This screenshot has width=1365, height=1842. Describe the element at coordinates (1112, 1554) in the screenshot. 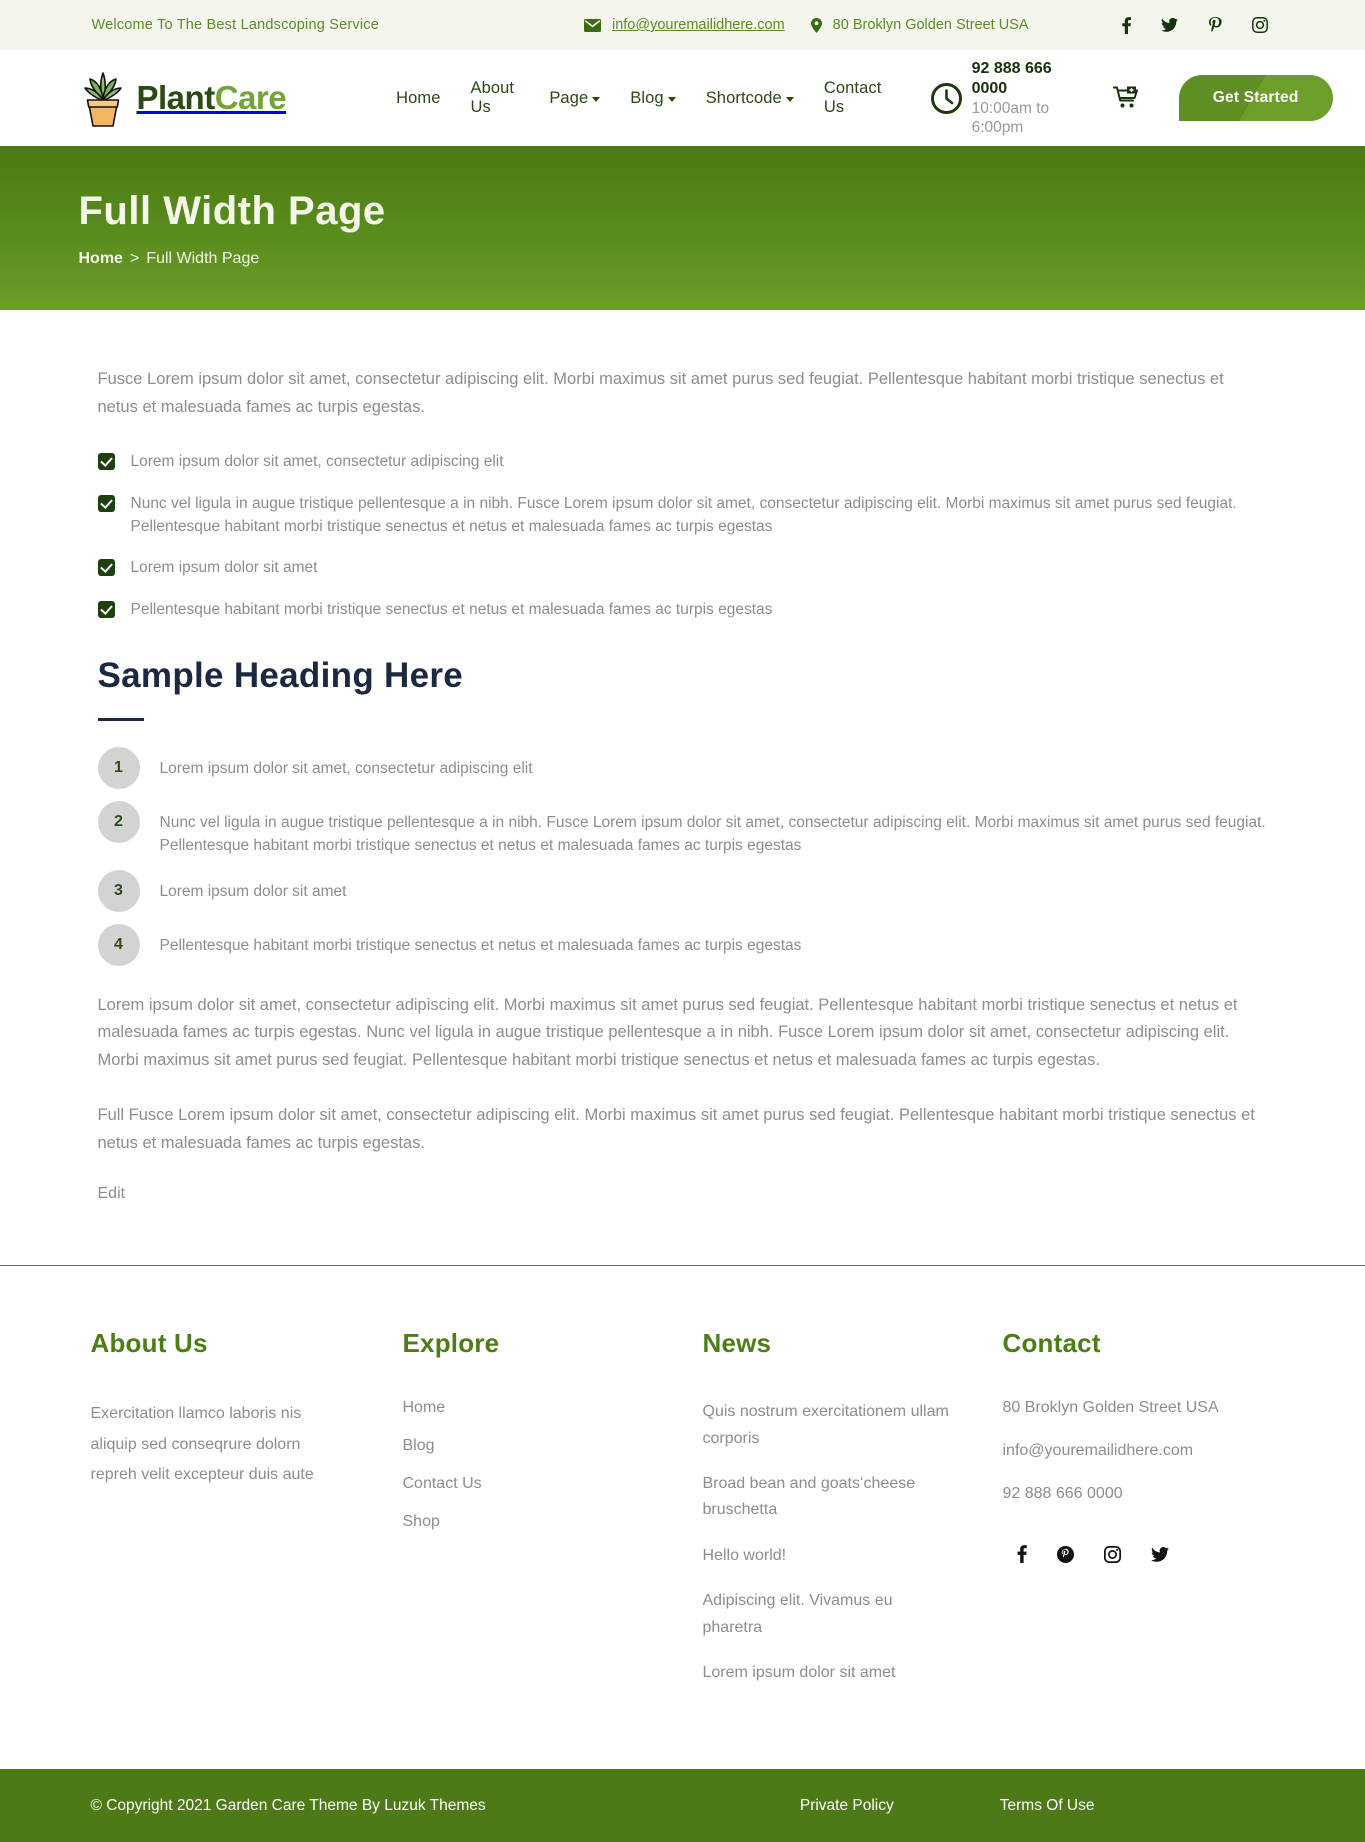

I see `footer-instagram-link` at that location.